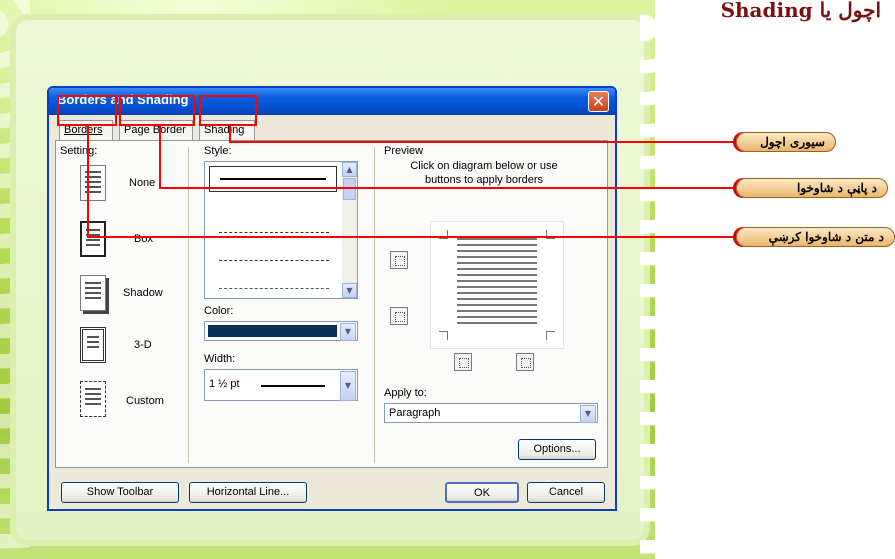 The width and height of the screenshot is (895, 559). Describe the element at coordinates (142, 183) in the screenshot. I see `setting-none-label: None` at that location.